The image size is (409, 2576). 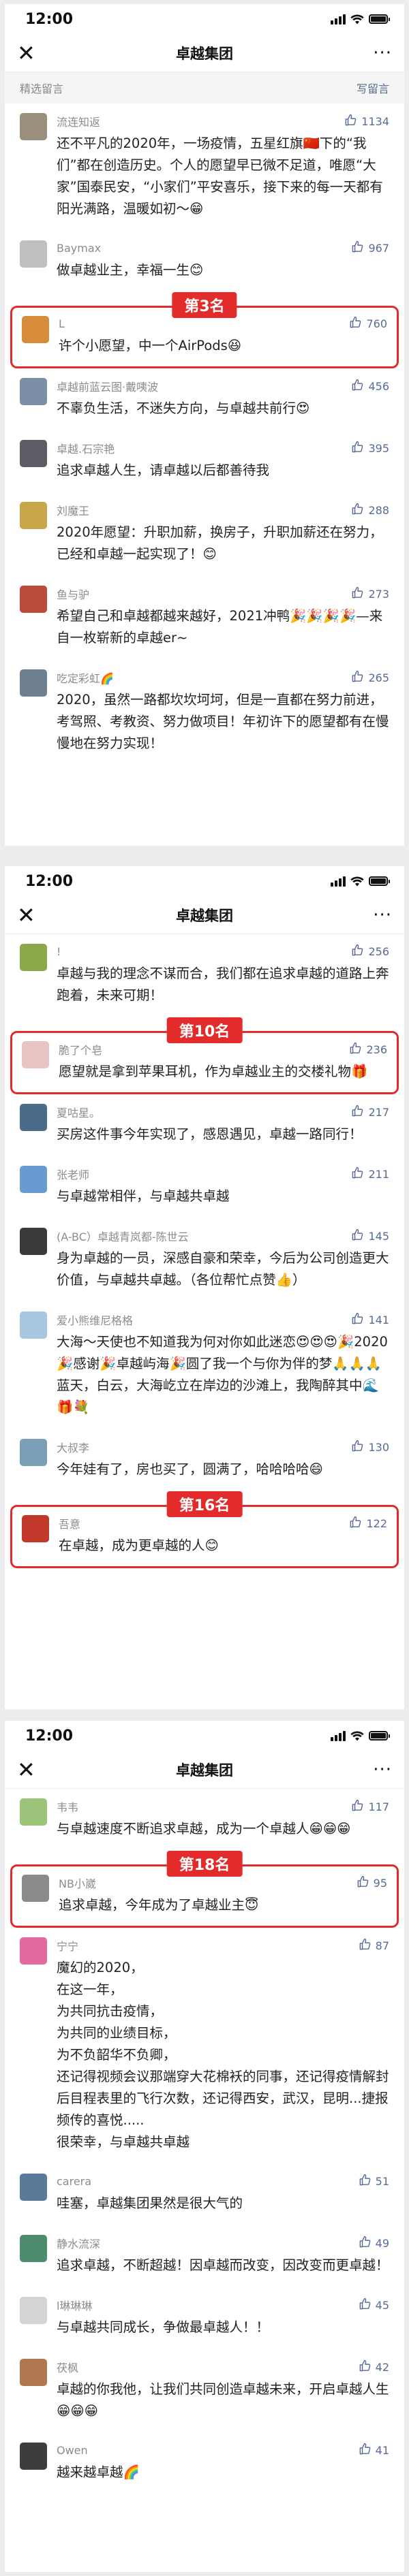 I want to click on like-count: 130, so click(x=378, y=1447).